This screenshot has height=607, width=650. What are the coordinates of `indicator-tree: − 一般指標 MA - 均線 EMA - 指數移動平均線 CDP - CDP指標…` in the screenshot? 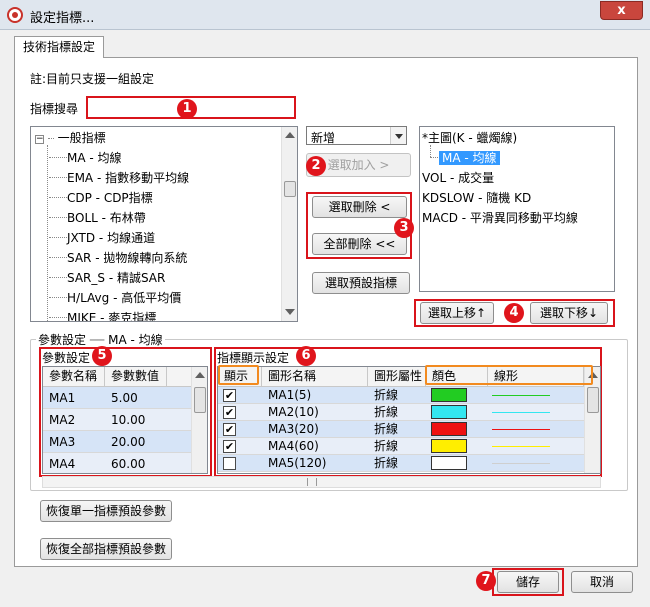 It's located at (164, 224).